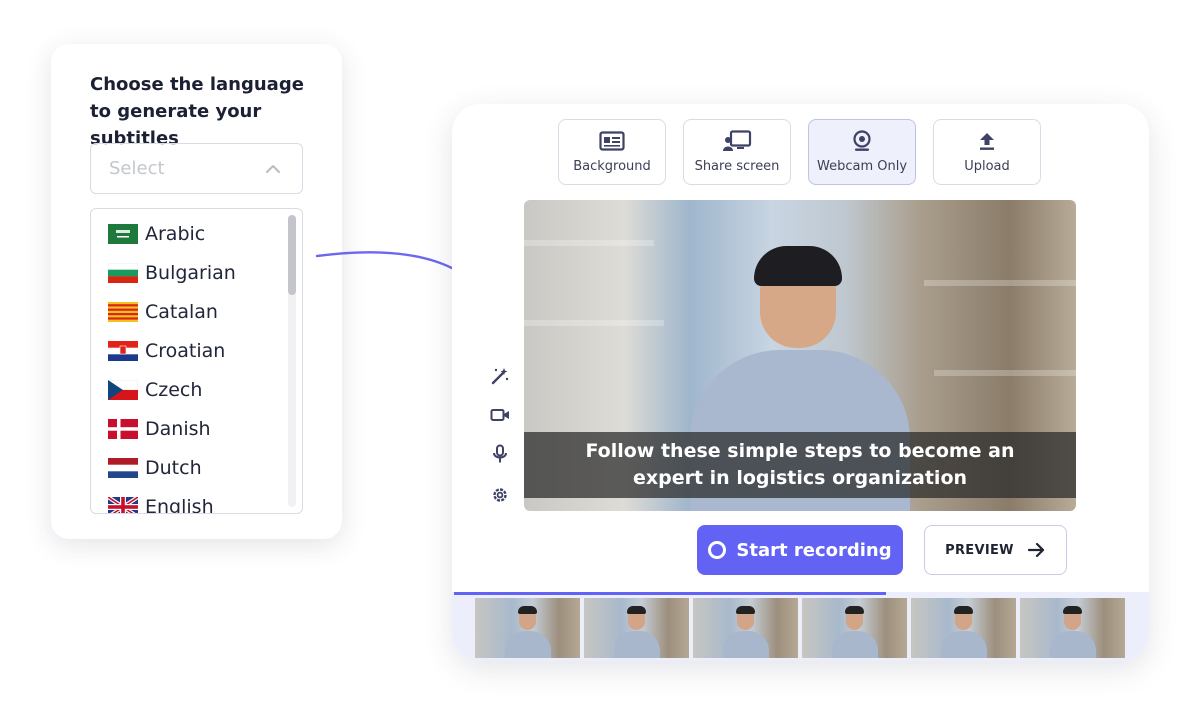 This screenshot has width=1200, height=720. I want to click on background-button: Background, so click(612, 152).